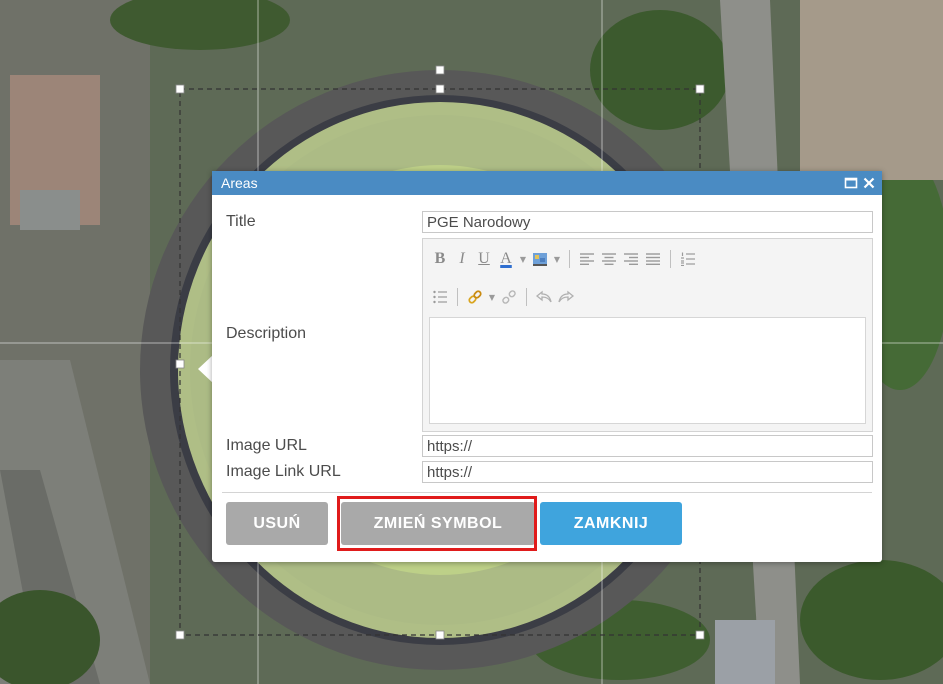 The image size is (943, 684). I want to click on delete-button: USUŃ, so click(277, 523).